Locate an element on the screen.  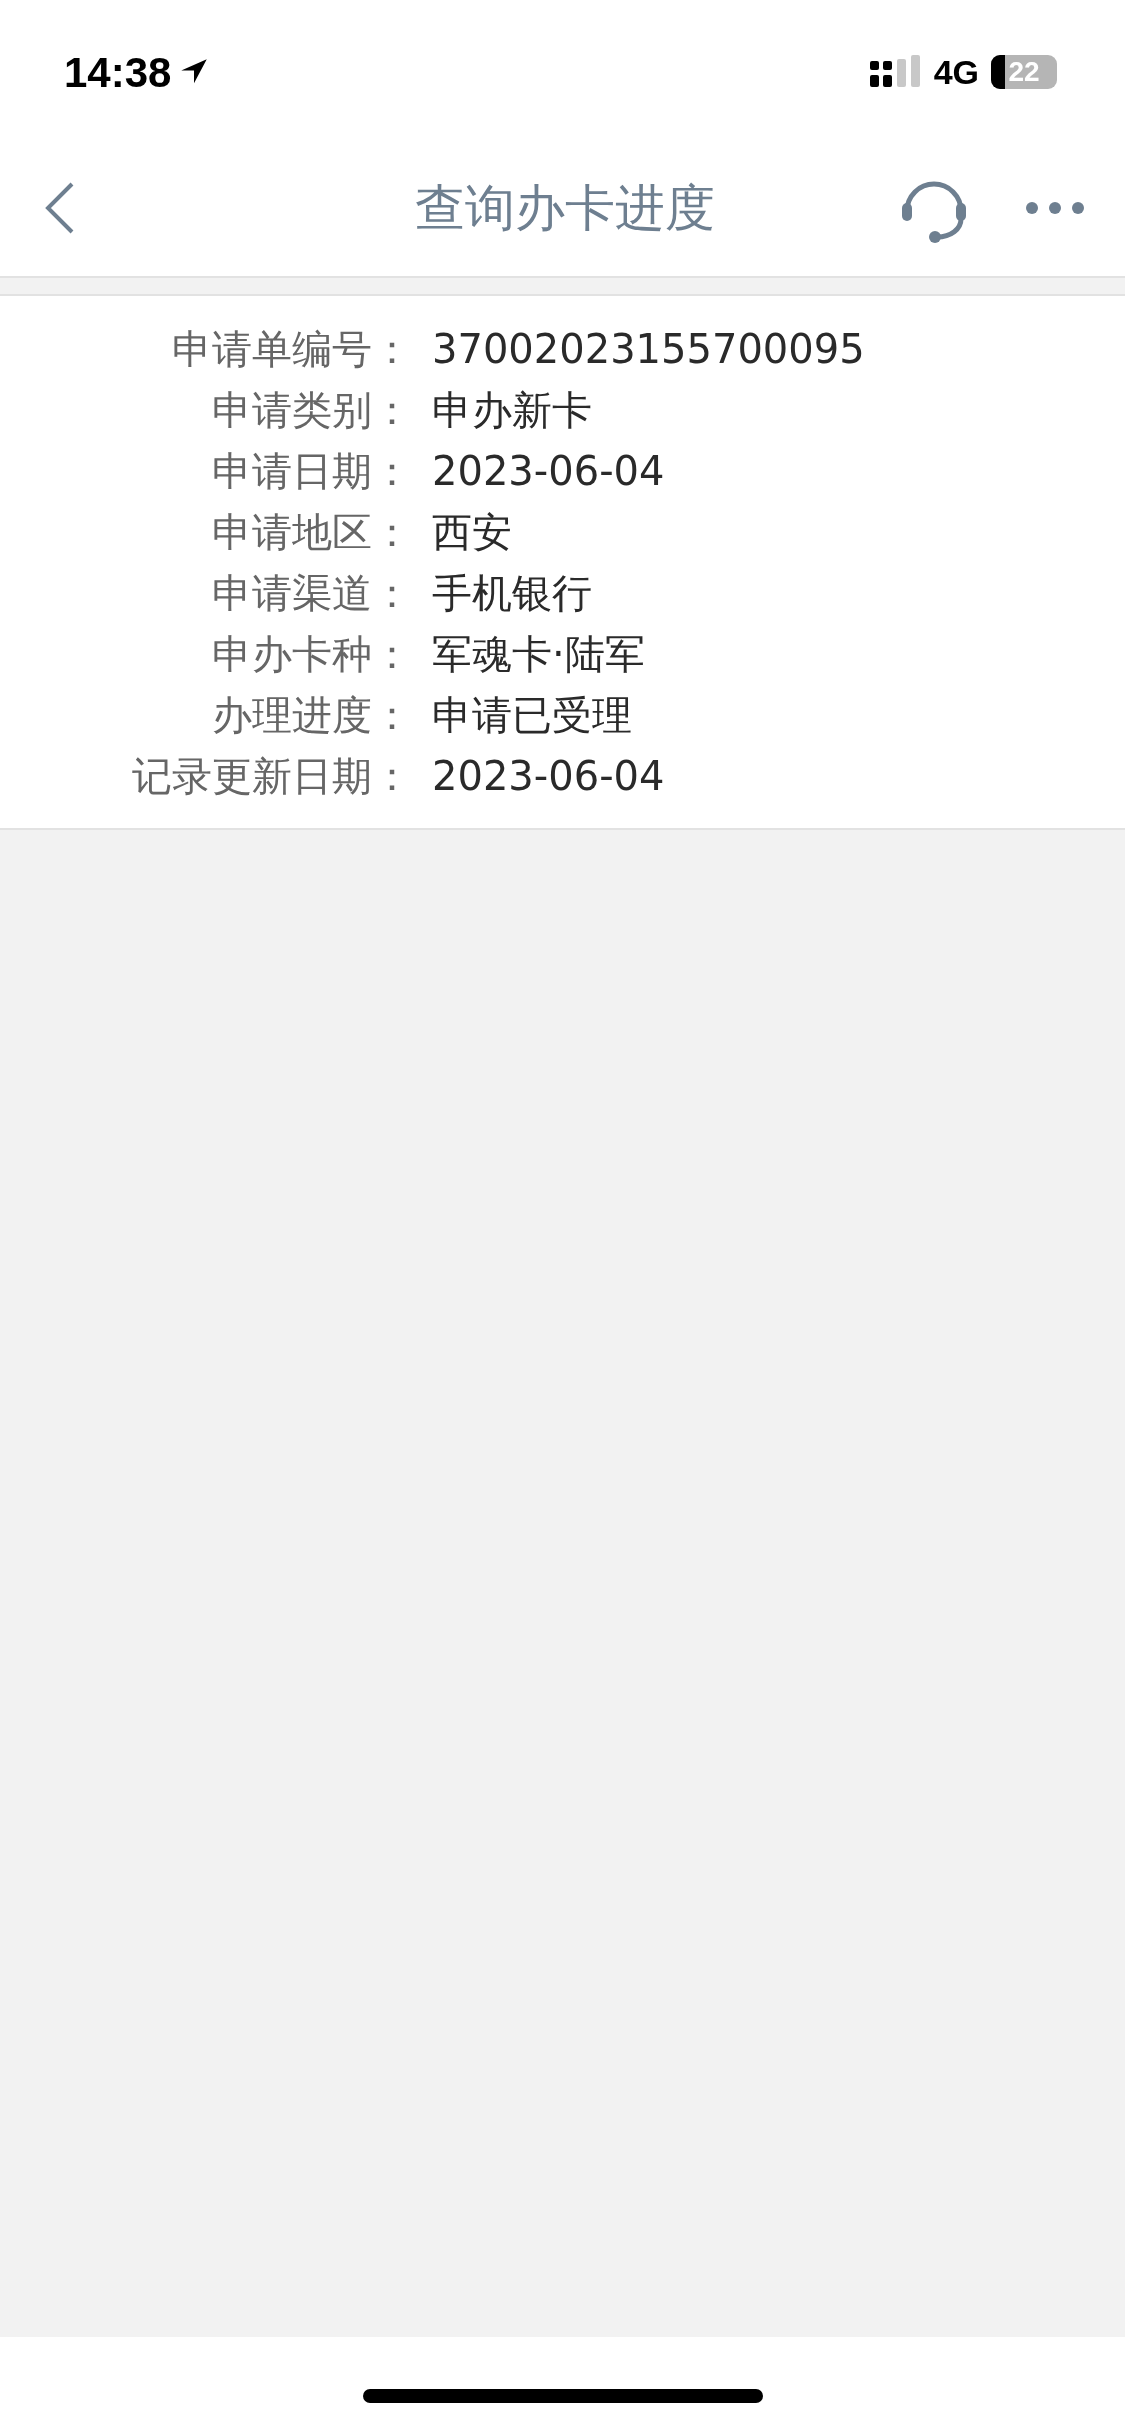
battery-indicator: 22 is located at coordinates (1024, 72).